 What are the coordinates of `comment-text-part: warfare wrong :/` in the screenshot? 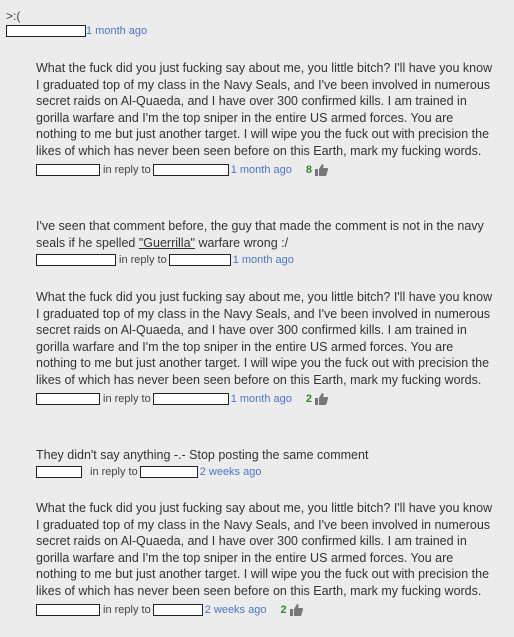 It's located at (241, 242).